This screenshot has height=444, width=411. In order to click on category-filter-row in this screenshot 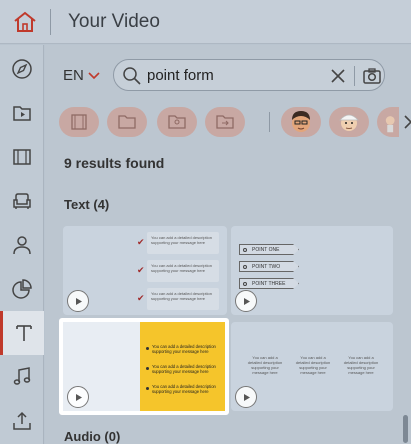, I will do `click(235, 123)`.